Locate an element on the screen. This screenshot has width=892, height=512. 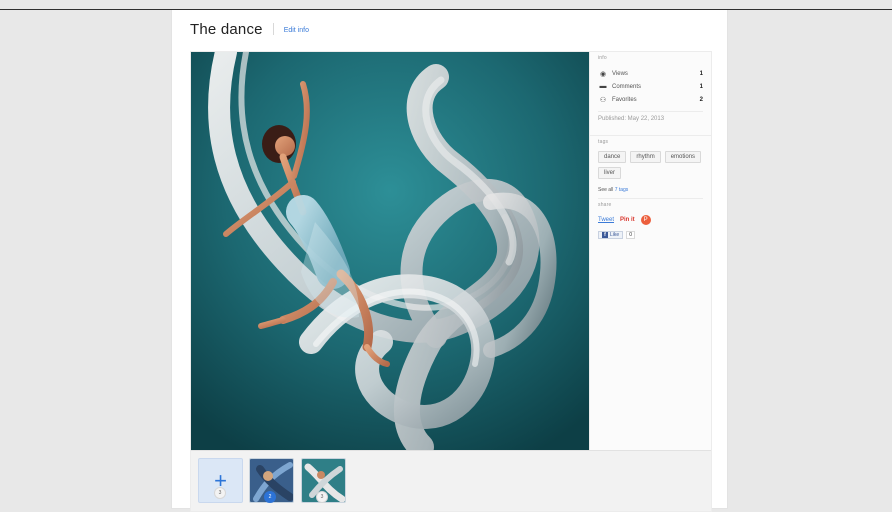
tag-emotions: emotions is located at coordinates (683, 157).